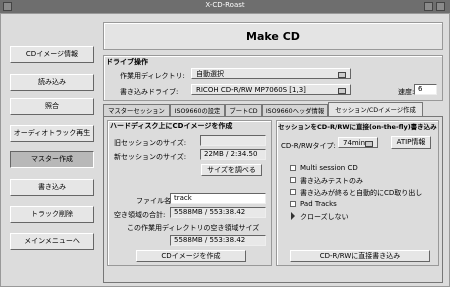 This screenshot has height=287, width=450. Describe the element at coordinates (52, 106) in the screenshot. I see `sidebar-item-verify: 照合` at that location.